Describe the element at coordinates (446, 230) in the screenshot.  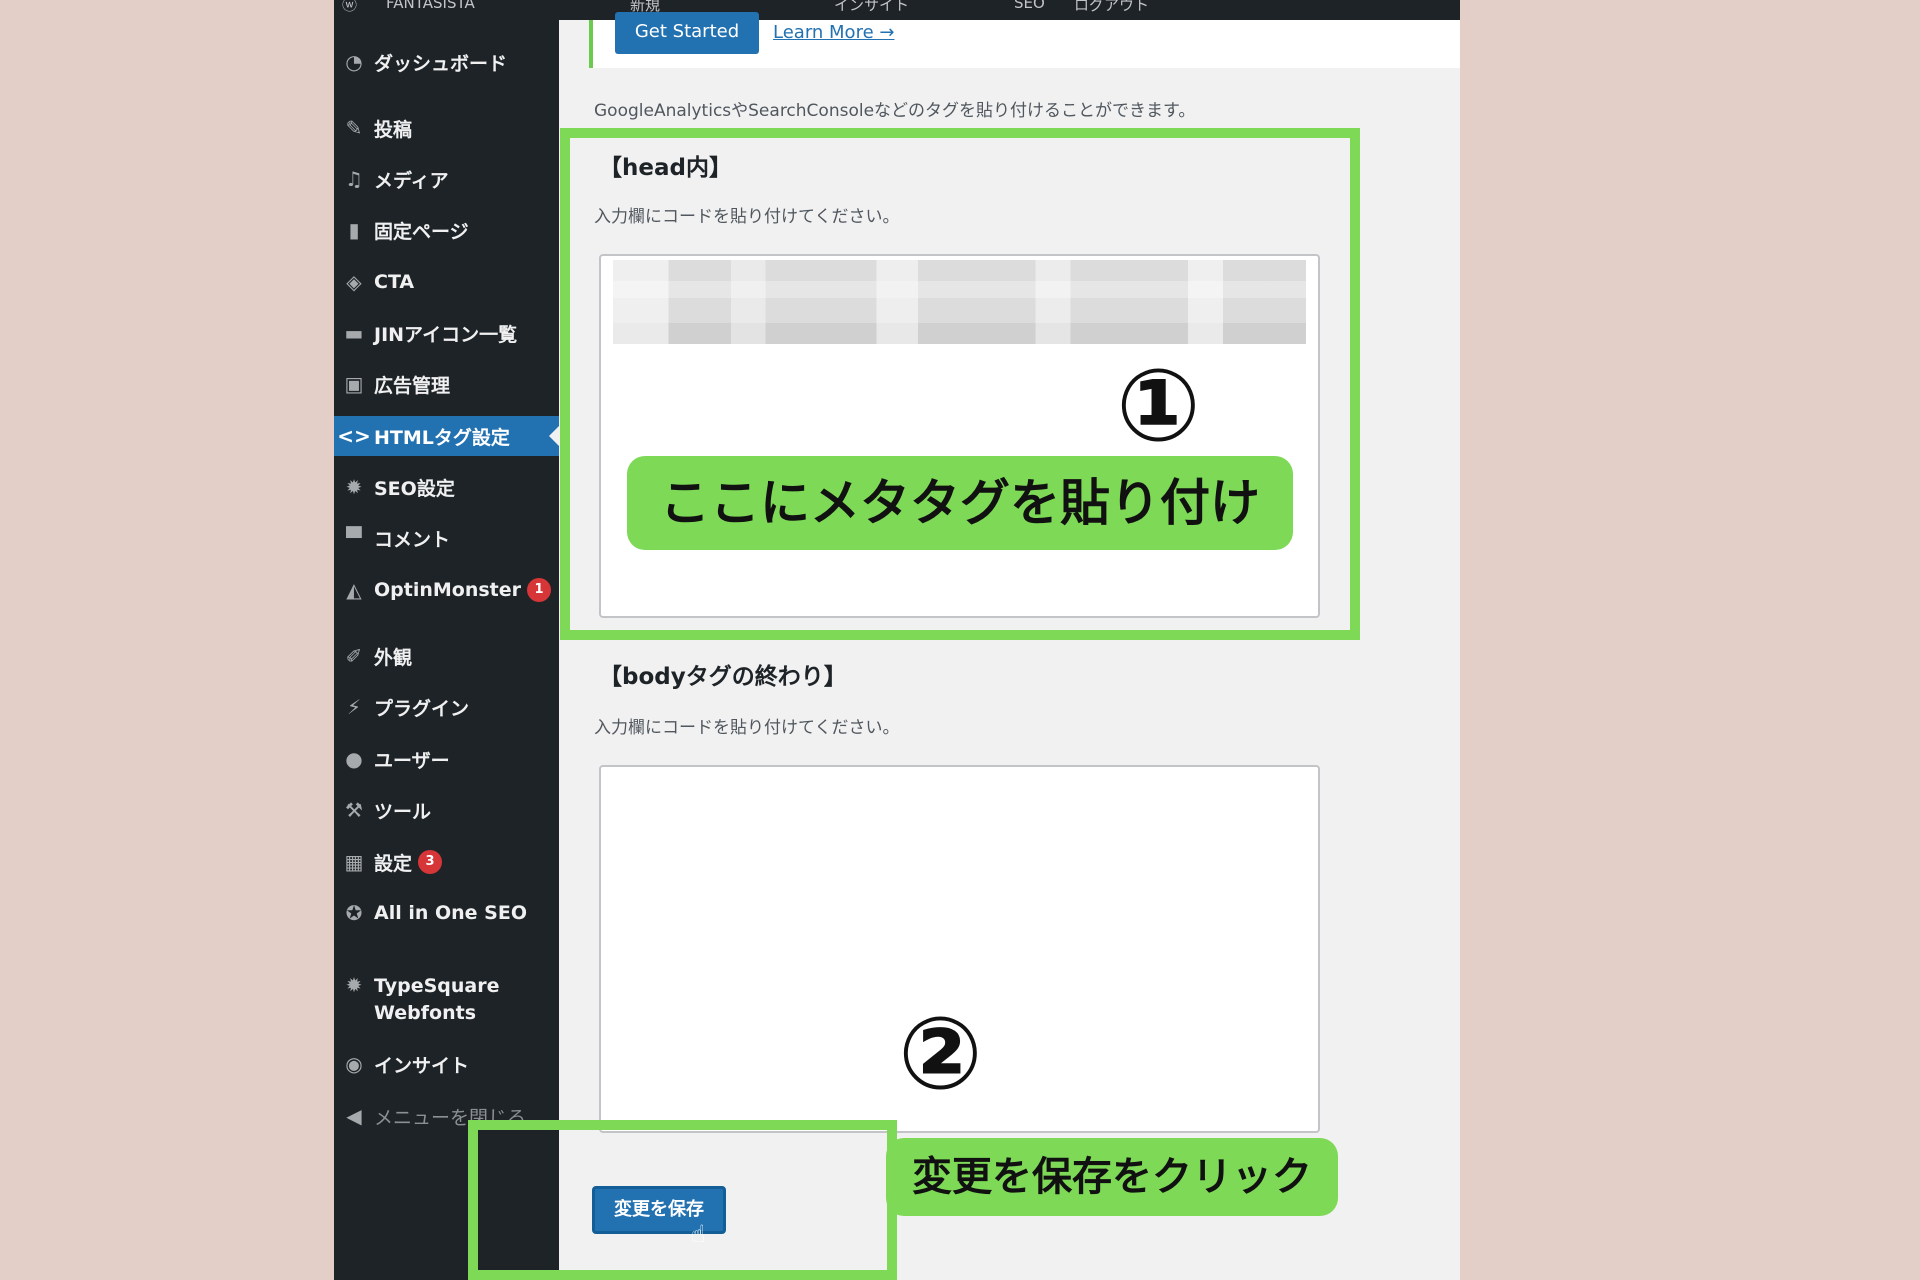
I see `sidebar-item-pages: ▮ 固定ページ` at that location.